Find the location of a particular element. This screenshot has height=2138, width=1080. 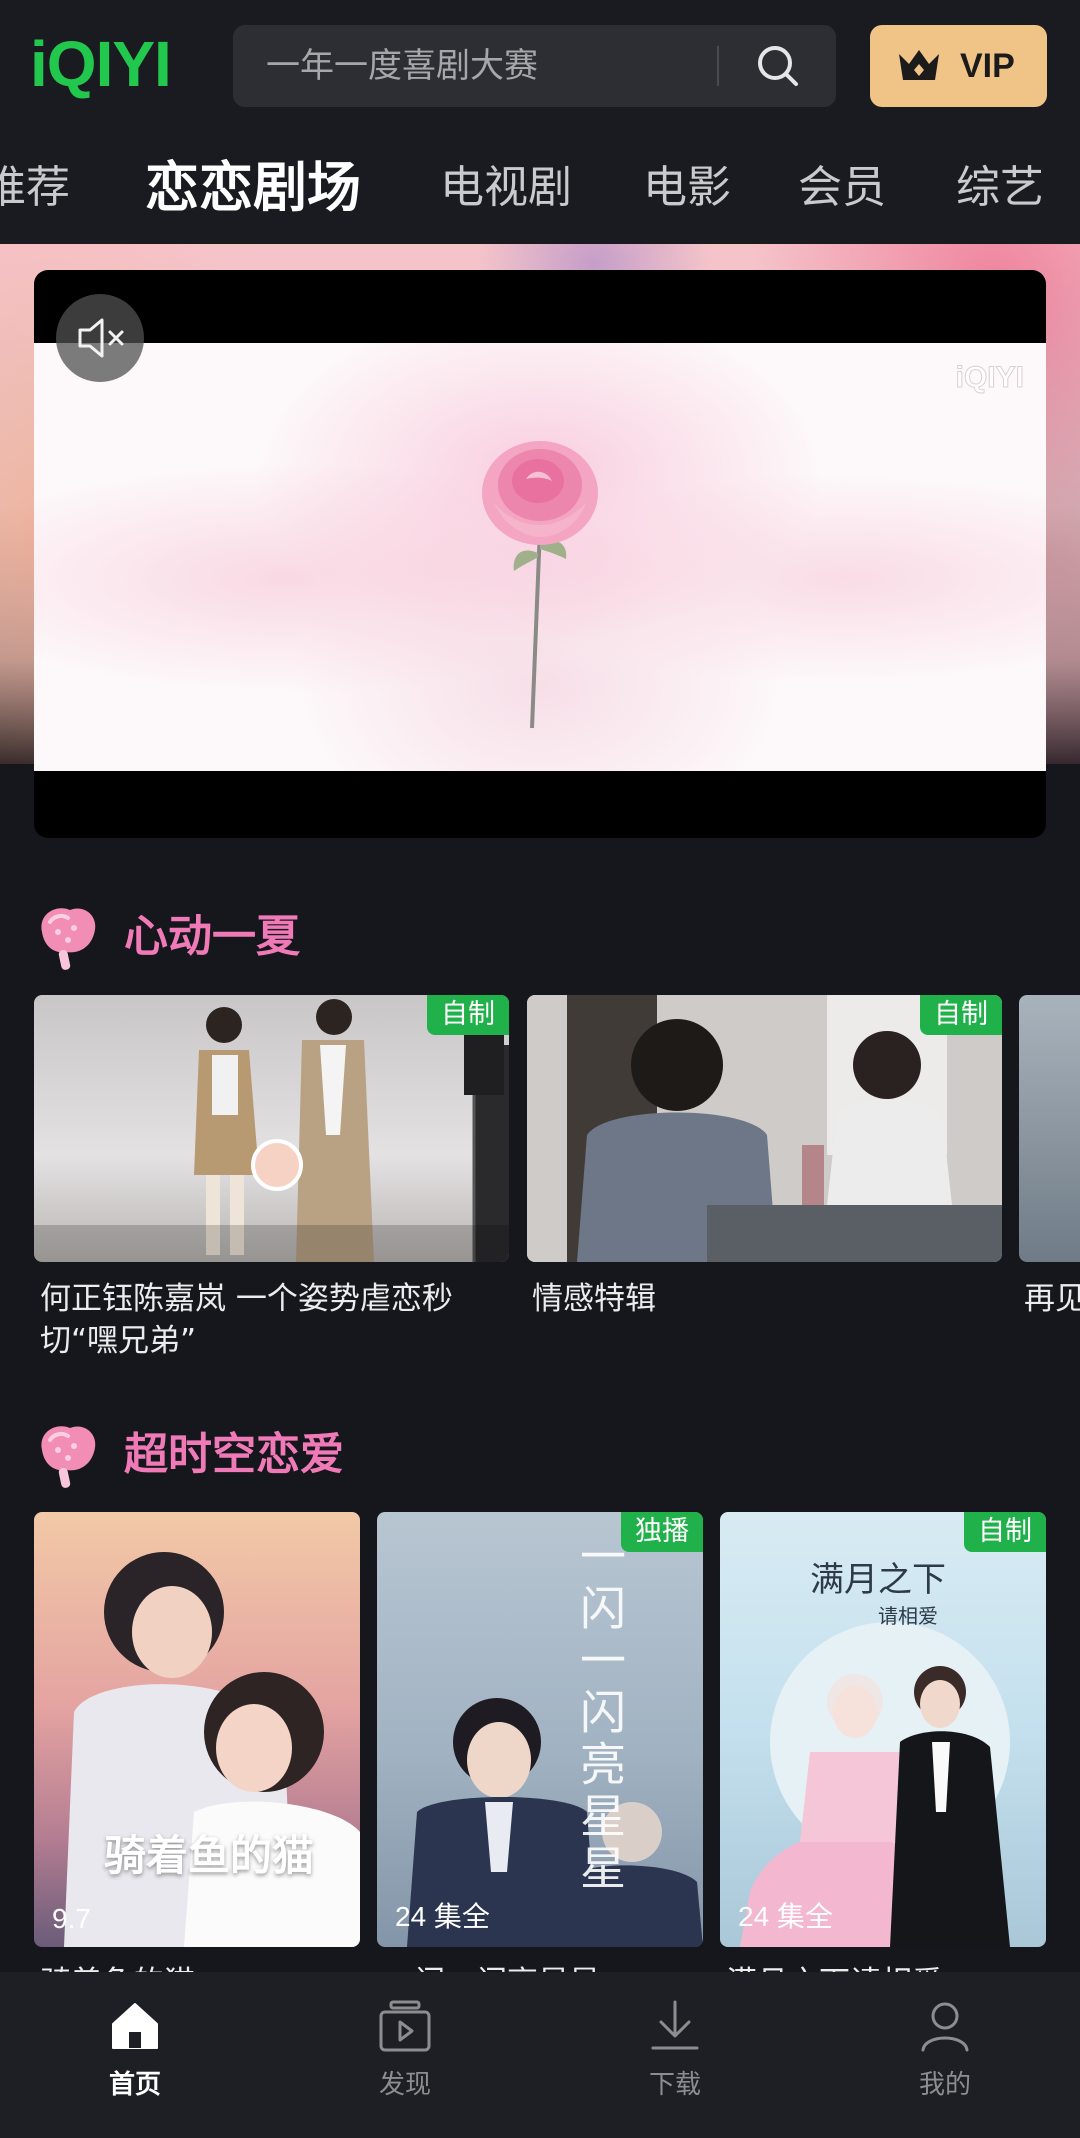

rose-image is located at coordinates (540, 585).